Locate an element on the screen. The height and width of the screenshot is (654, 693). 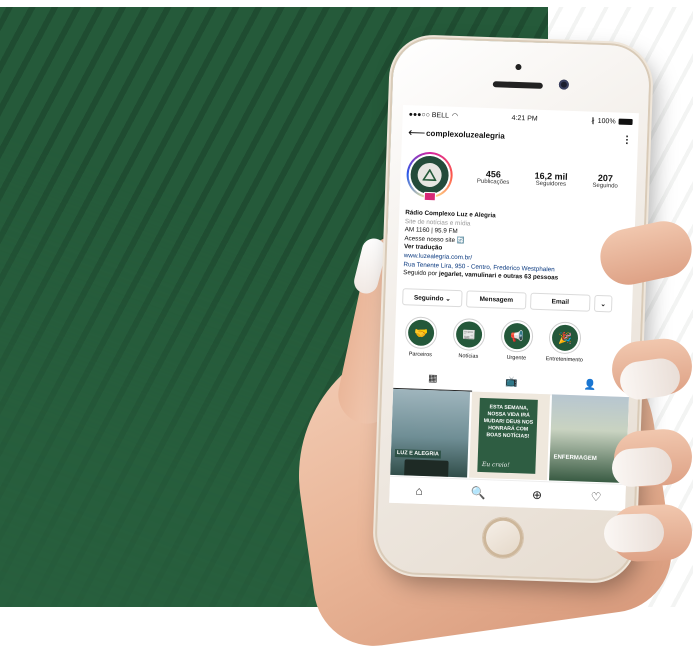
highlight-label: Notícias is located at coordinates (468, 356).